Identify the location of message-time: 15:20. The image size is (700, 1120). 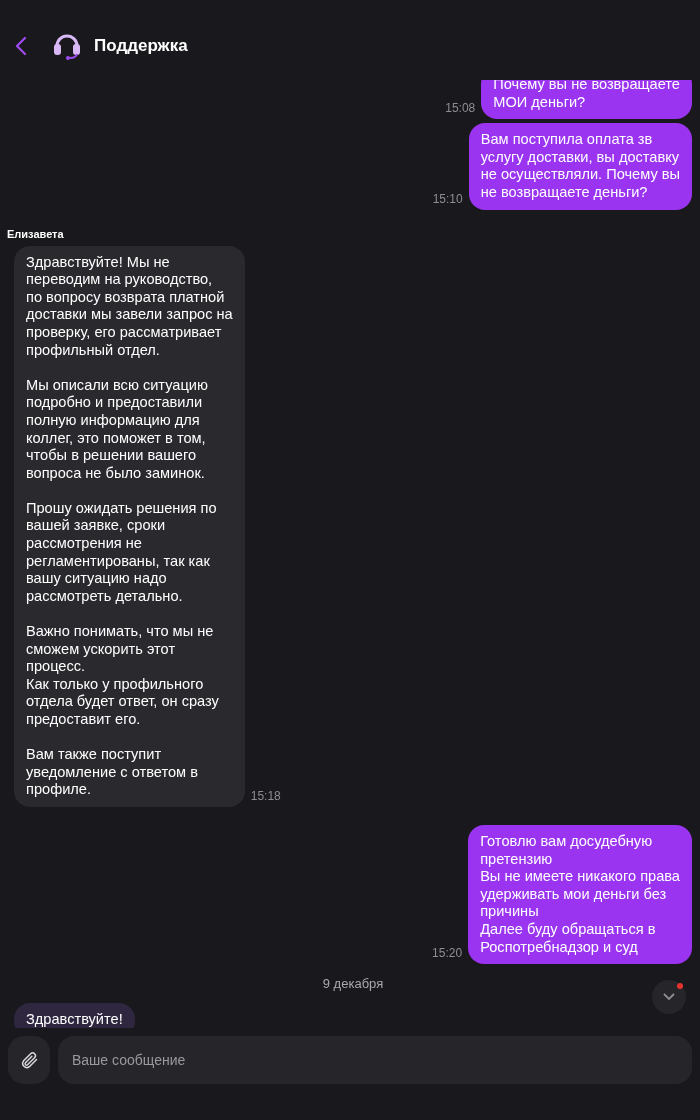
(447, 953).